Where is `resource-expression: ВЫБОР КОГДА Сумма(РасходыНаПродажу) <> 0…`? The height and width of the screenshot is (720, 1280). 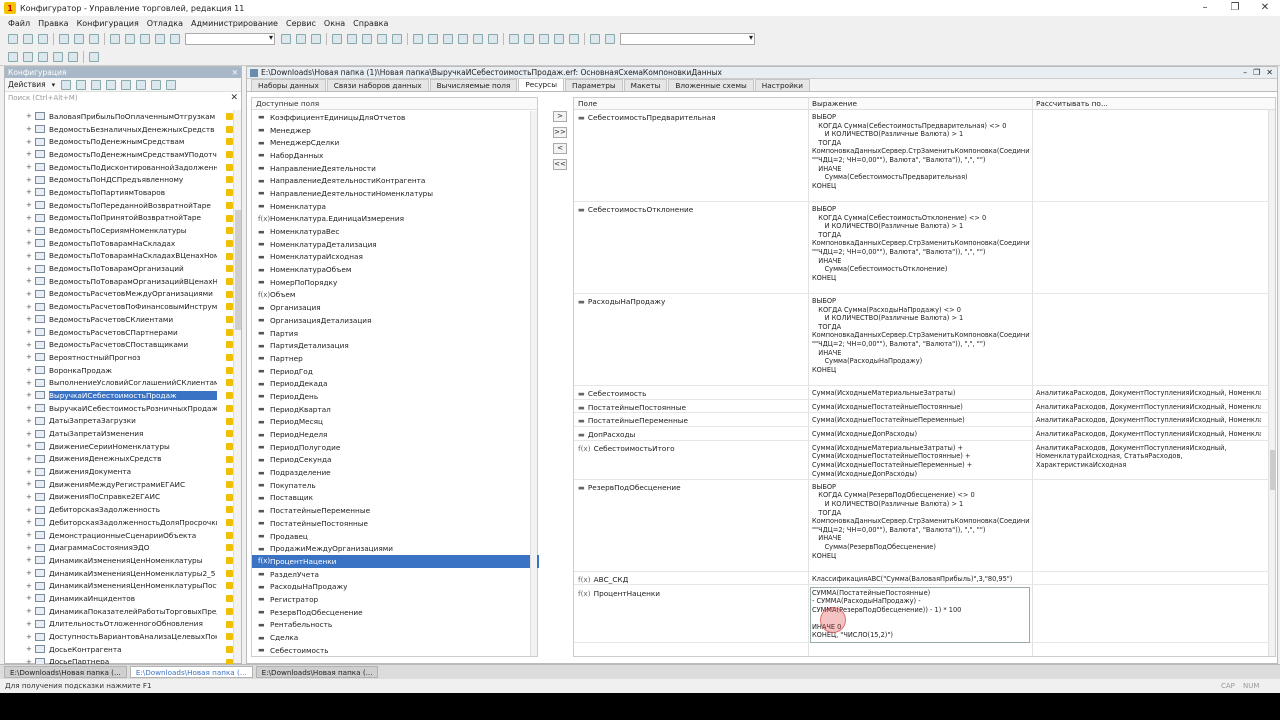
resource-expression: ВЫБОР КОГДА Сумма(РасходыНаПродажу) <> 0… is located at coordinates (921, 335).